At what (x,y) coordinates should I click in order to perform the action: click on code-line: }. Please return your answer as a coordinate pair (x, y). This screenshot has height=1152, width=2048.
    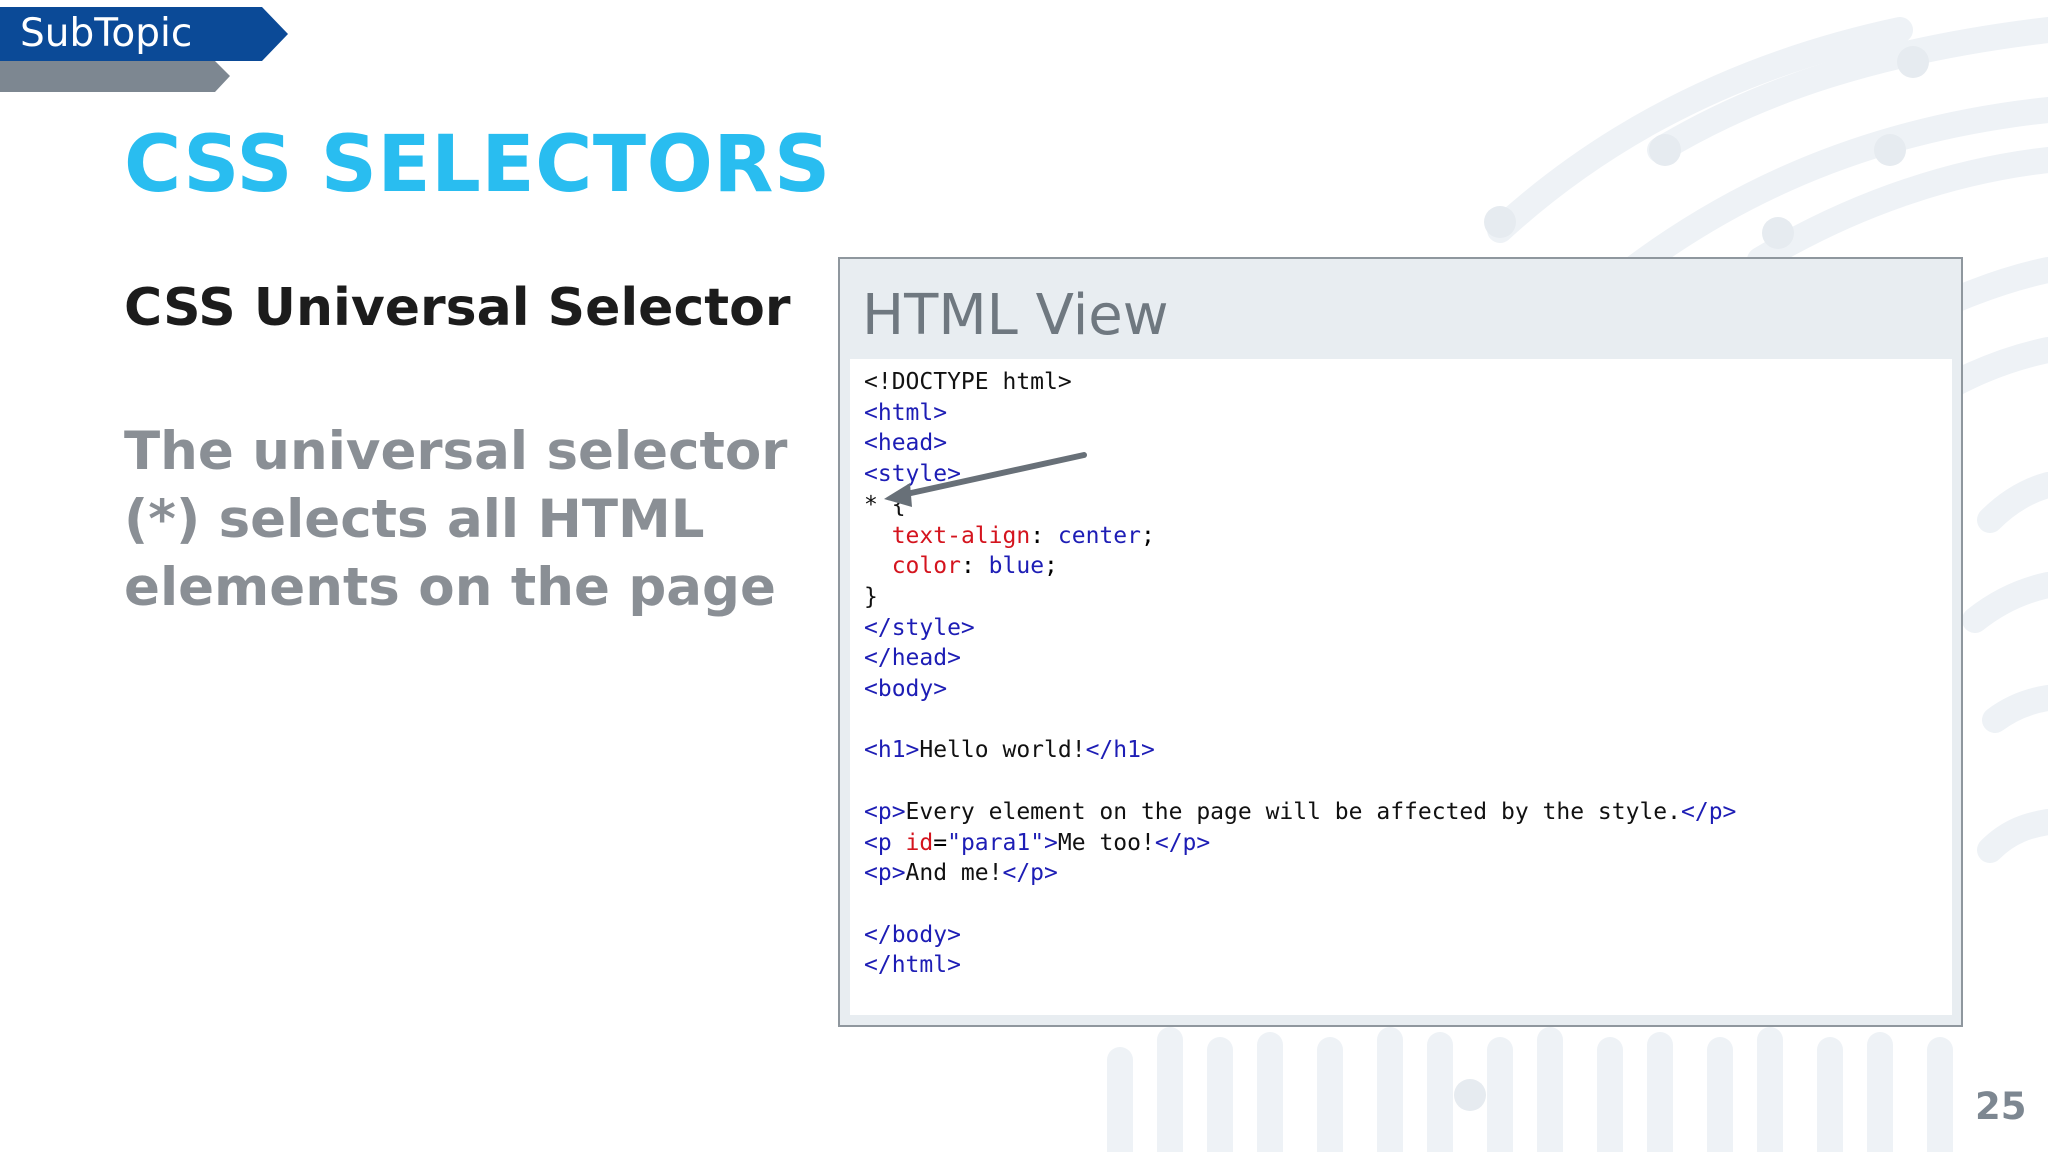
    Looking at the image, I should click on (871, 597).